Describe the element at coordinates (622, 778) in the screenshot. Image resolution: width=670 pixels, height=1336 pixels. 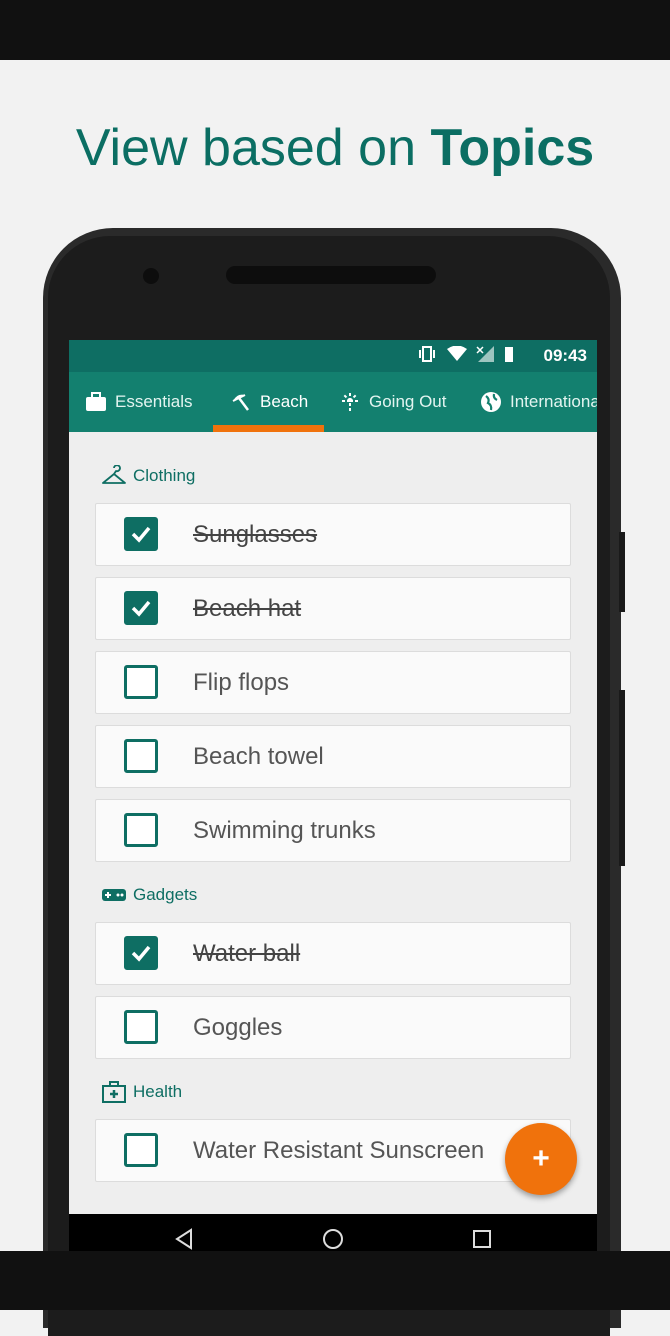
I see `volume-button` at that location.